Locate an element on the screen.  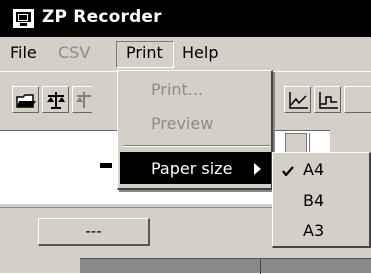
scale-button is located at coordinates (55, 99).